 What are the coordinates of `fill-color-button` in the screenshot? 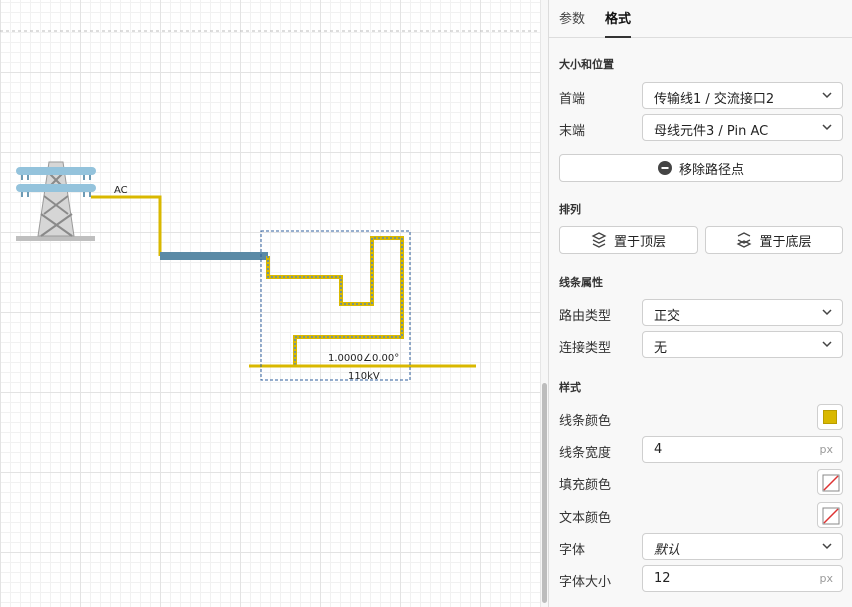 It's located at (830, 482).